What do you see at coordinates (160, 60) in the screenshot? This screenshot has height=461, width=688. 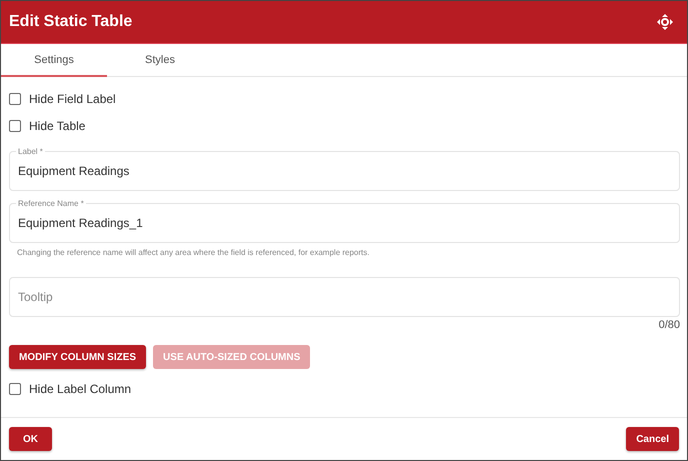 I see `tab: Styles` at bounding box center [160, 60].